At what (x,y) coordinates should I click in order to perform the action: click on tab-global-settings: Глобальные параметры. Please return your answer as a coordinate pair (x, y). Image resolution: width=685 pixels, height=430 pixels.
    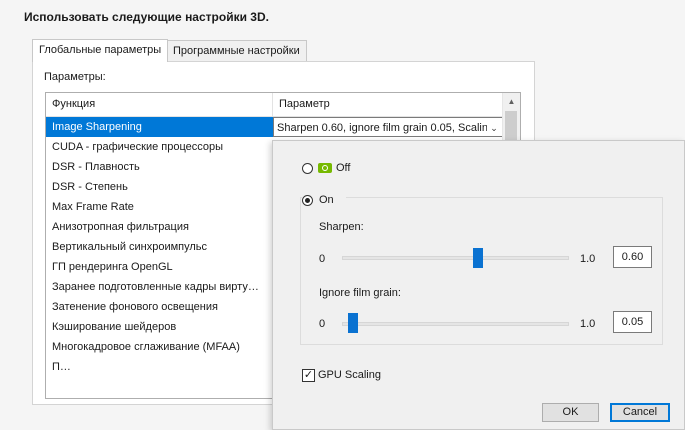
    Looking at the image, I should click on (100, 50).